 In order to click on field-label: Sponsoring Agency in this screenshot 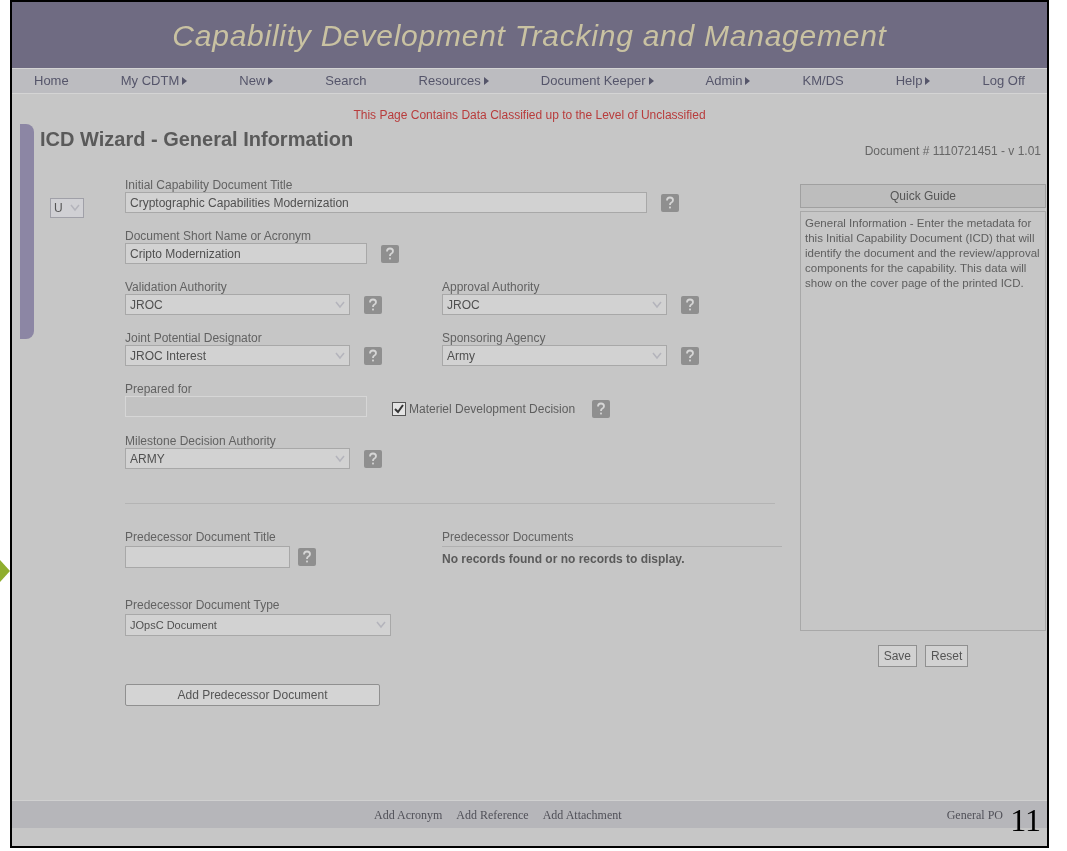, I will do `click(494, 337)`.